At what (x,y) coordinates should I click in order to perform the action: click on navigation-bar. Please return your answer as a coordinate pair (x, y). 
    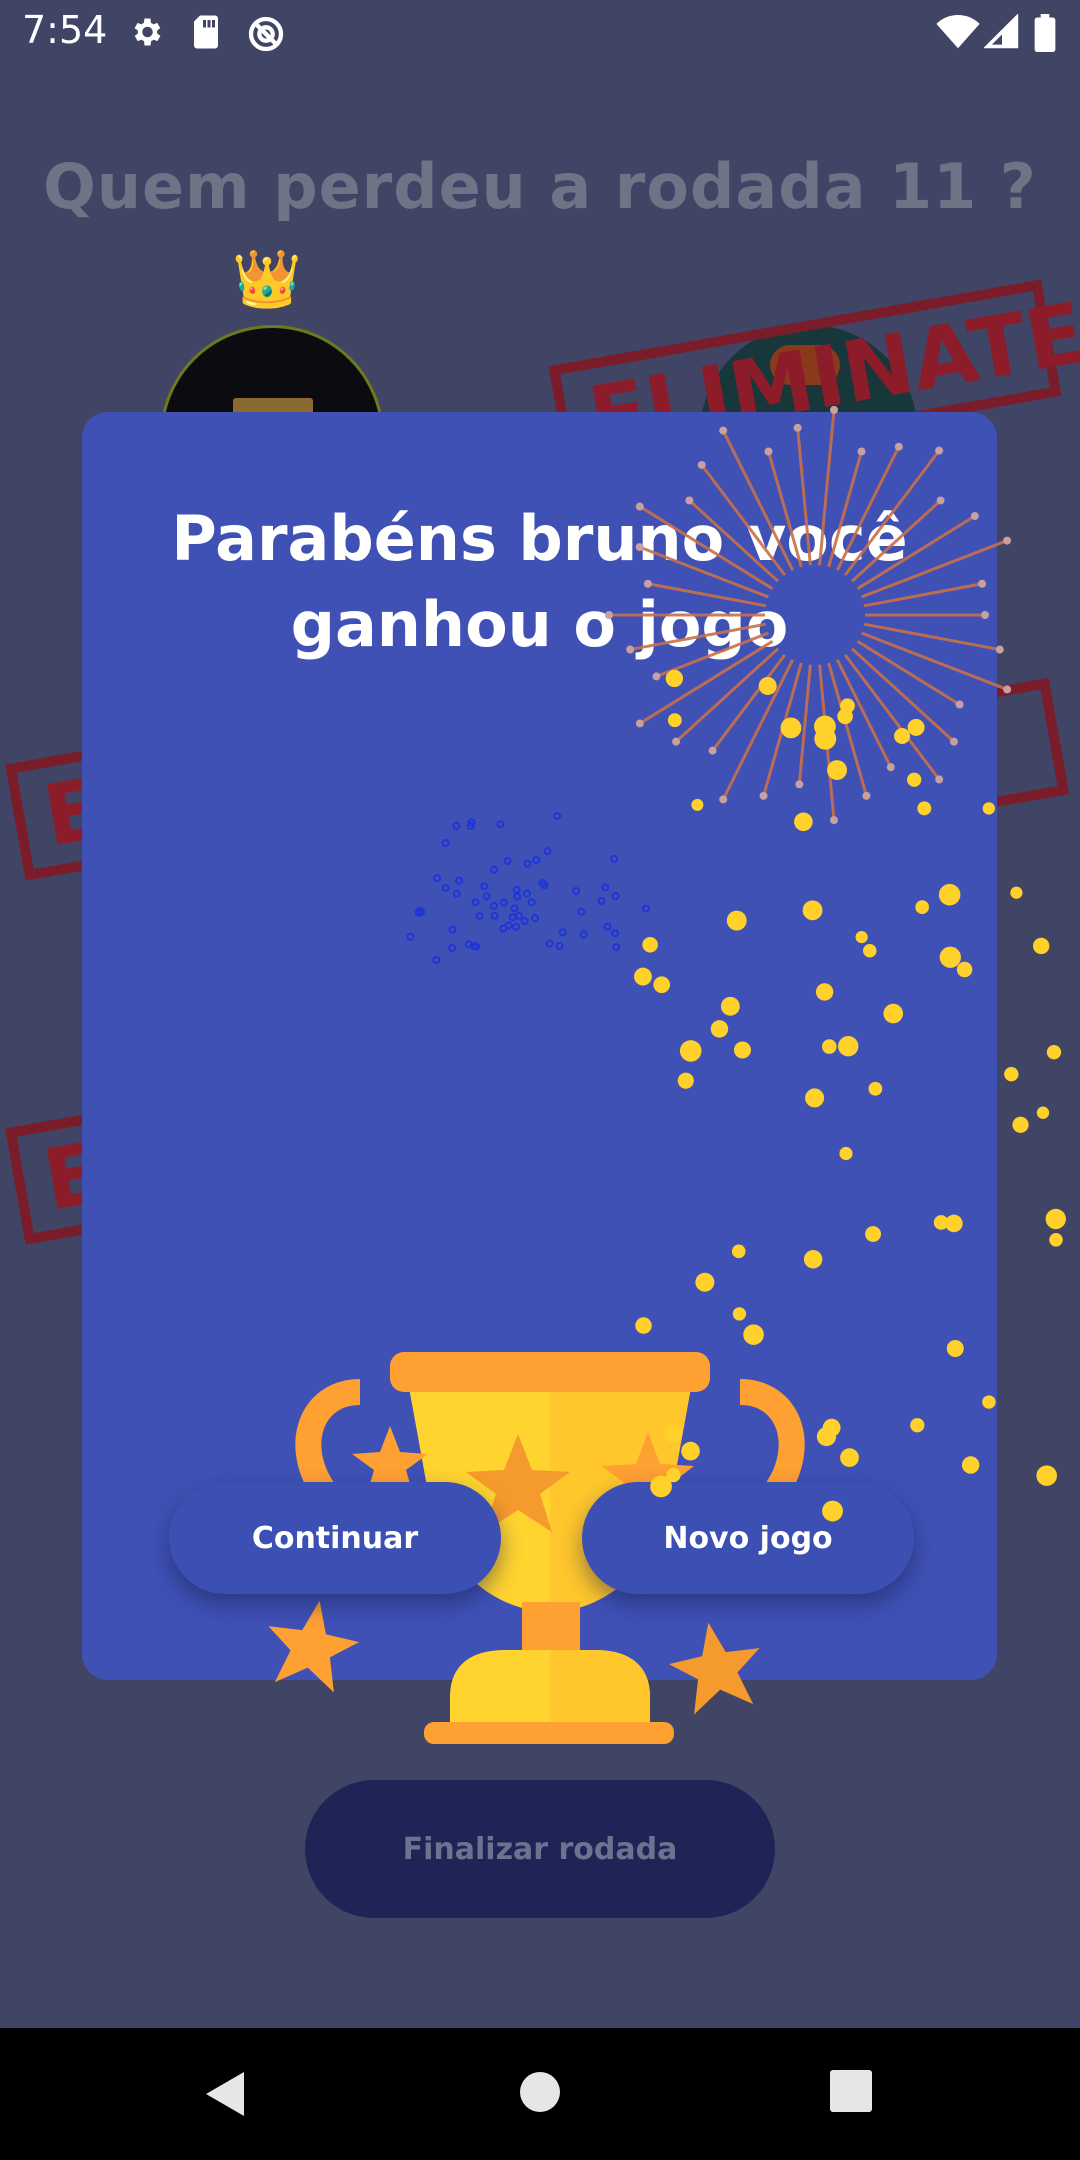
    Looking at the image, I should click on (540, 2094).